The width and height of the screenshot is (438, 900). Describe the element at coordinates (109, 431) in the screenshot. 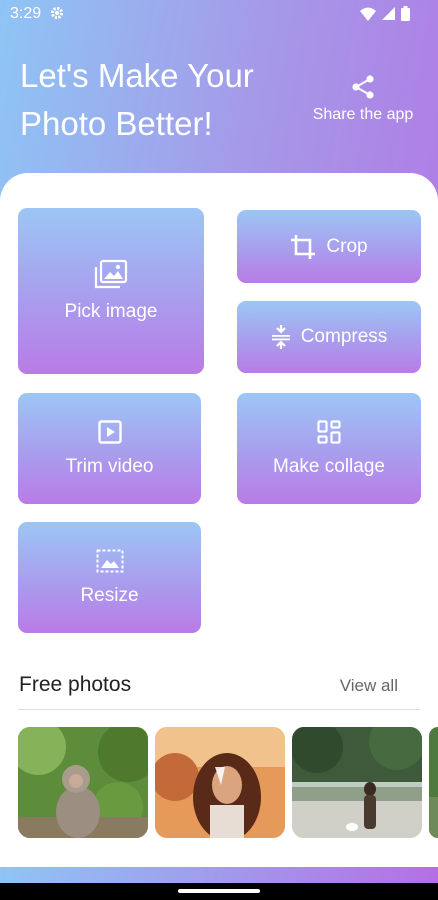

I see `play-video-icon` at that location.